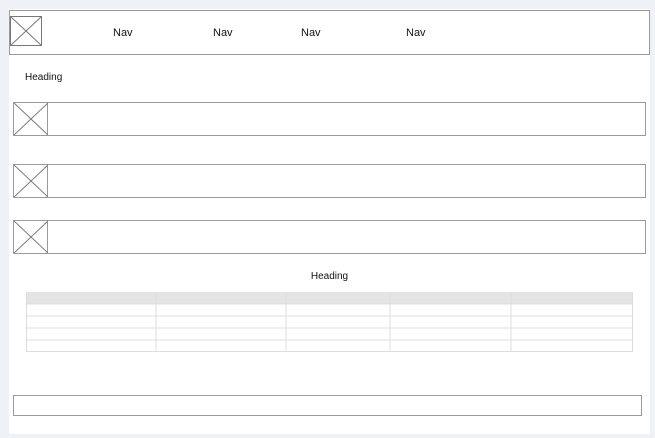 The width and height of the screenshot is (655, 438). I want to click on table-heading: Heading, so click(329, 276).